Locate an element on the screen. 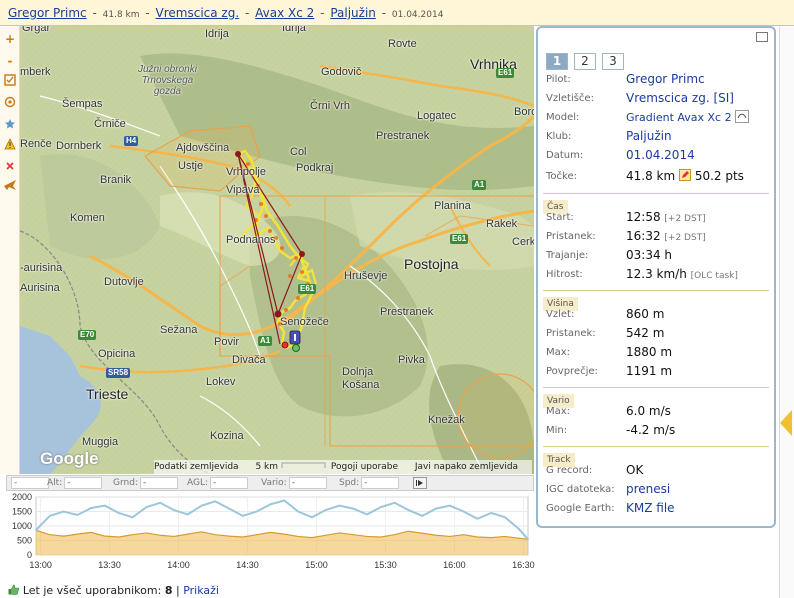  map-data-link: Podatki zemljevida is located at coordinates (196, 467).